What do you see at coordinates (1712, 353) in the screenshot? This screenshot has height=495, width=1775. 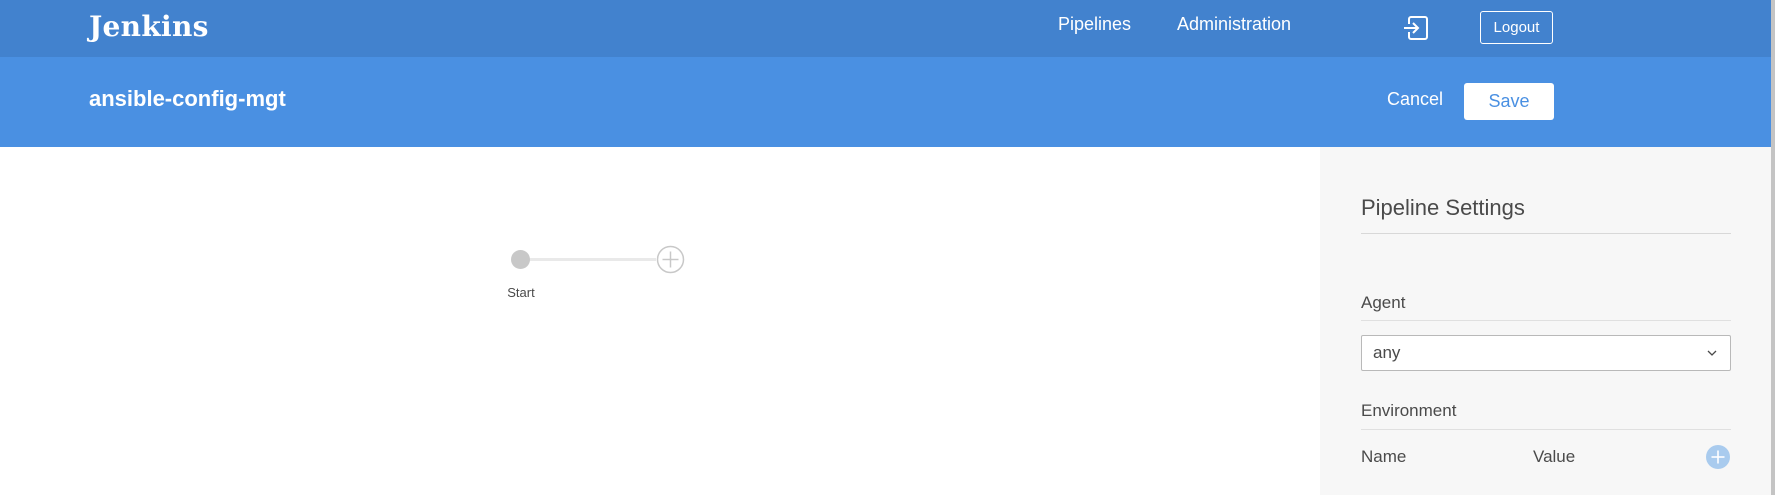 I see `chevron-down-icon` at bounding box center [1712, 353].